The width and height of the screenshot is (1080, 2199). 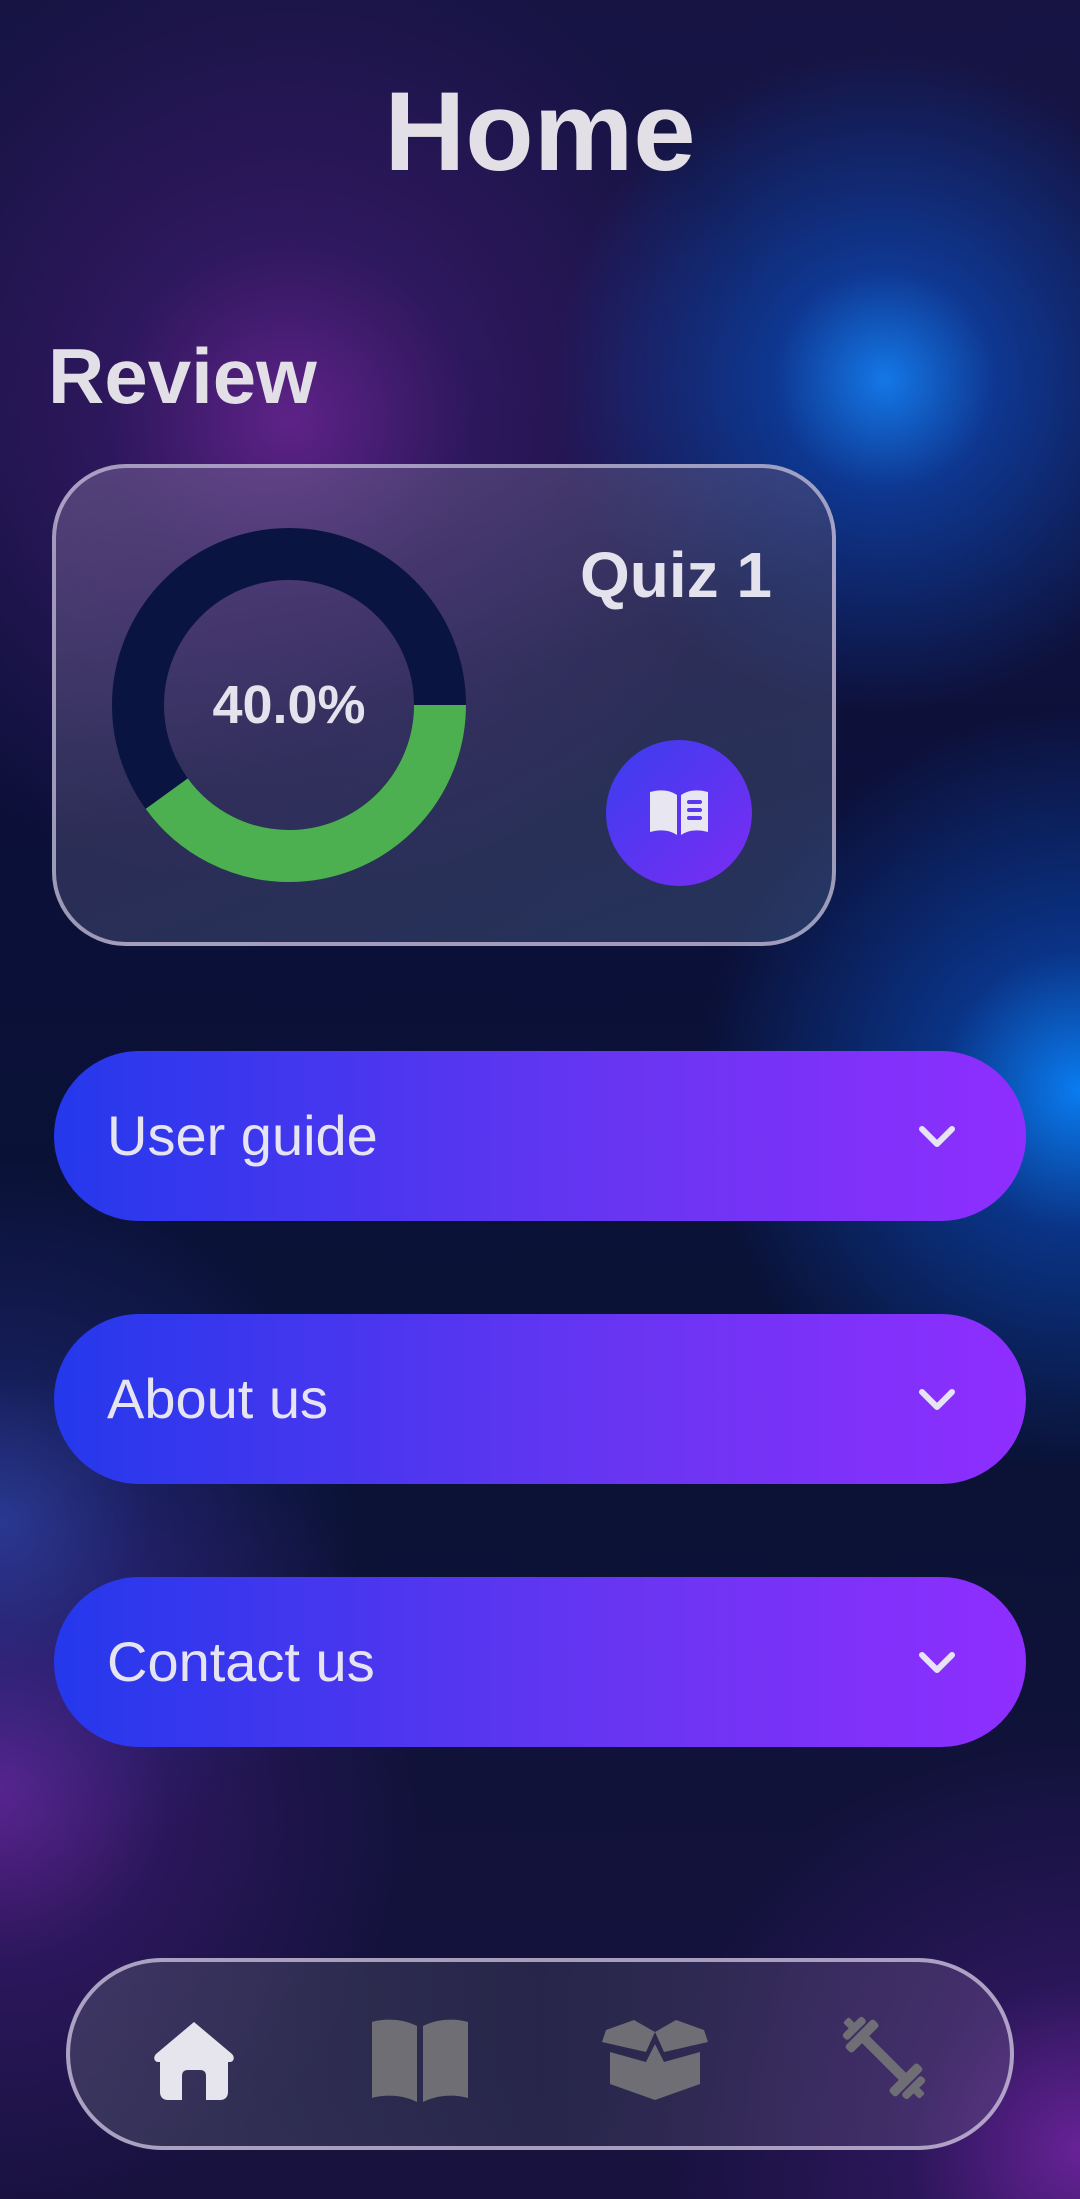 What do you see at coordinates (289, 705) in the screenshot?
I see `progress-percent-label: 40.0%` at bounding box center [289, 705].